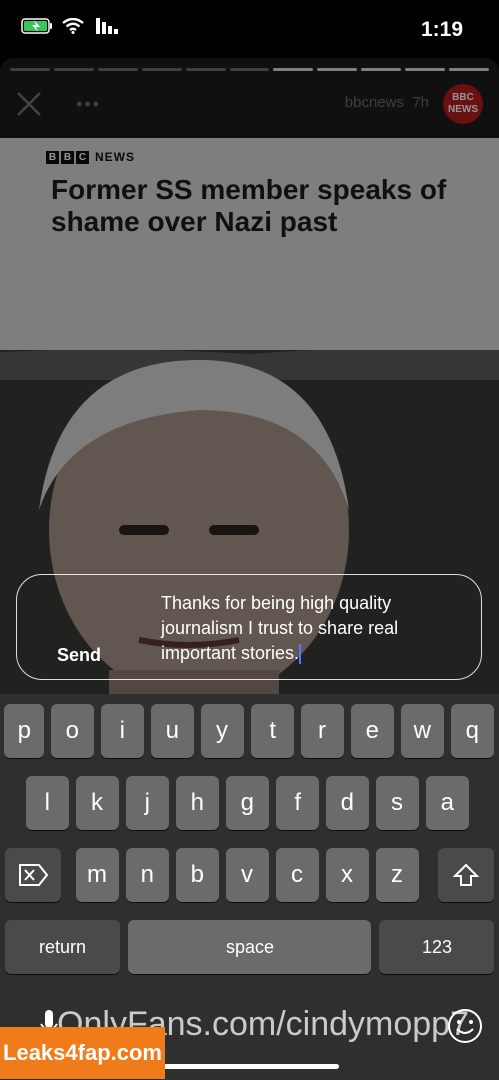 This screenshot has height=1080, width=499. Describe the element at coordinates (249, 30) in the screenshot. I see `status-bar: 1:19` at that location.